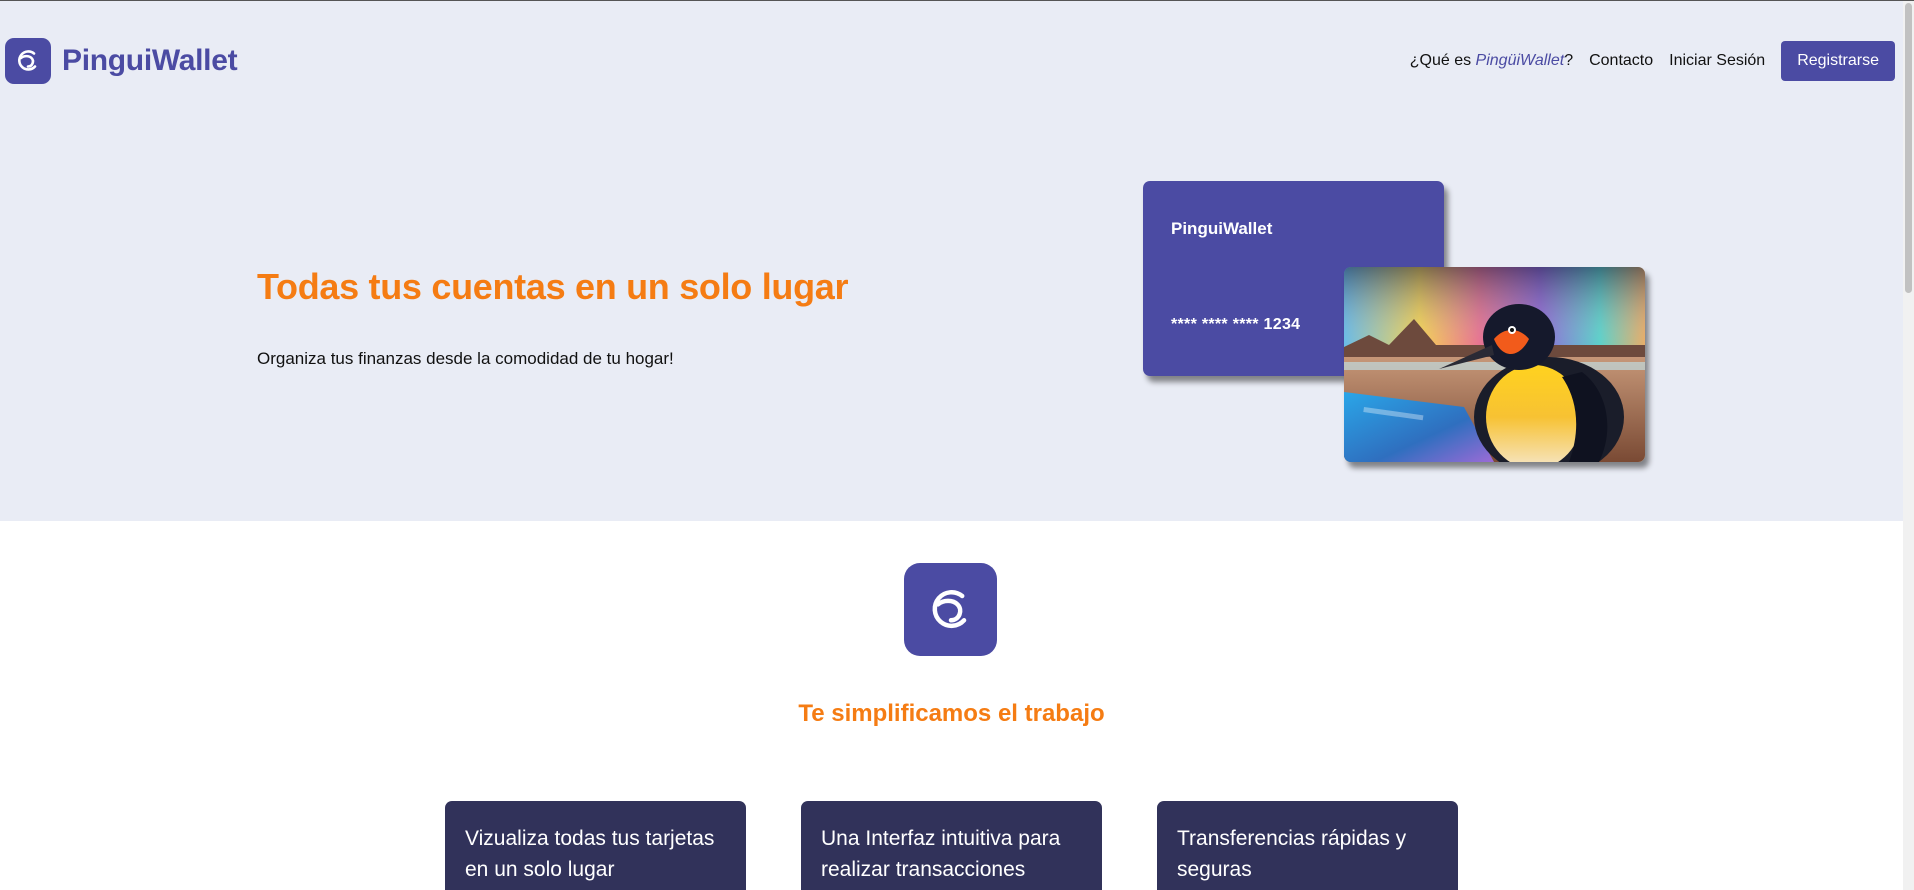 This screenshot has width=1914, height=890. Describe the element at coordinates (1520, 60) in the screenshot. I see `nav-que-es-brand: PingüiWallet` at that location.